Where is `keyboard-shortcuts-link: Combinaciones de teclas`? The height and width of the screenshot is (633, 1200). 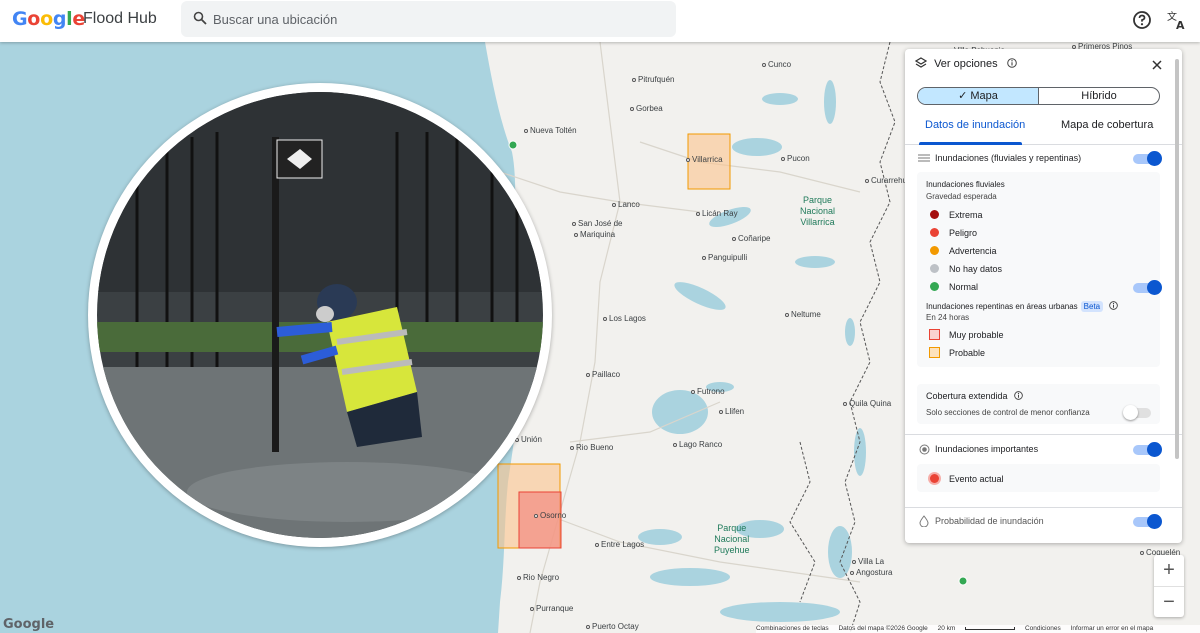
keyboard-shortcuts-link: Combinaciones de teclas is located at coordinates (792, 628).